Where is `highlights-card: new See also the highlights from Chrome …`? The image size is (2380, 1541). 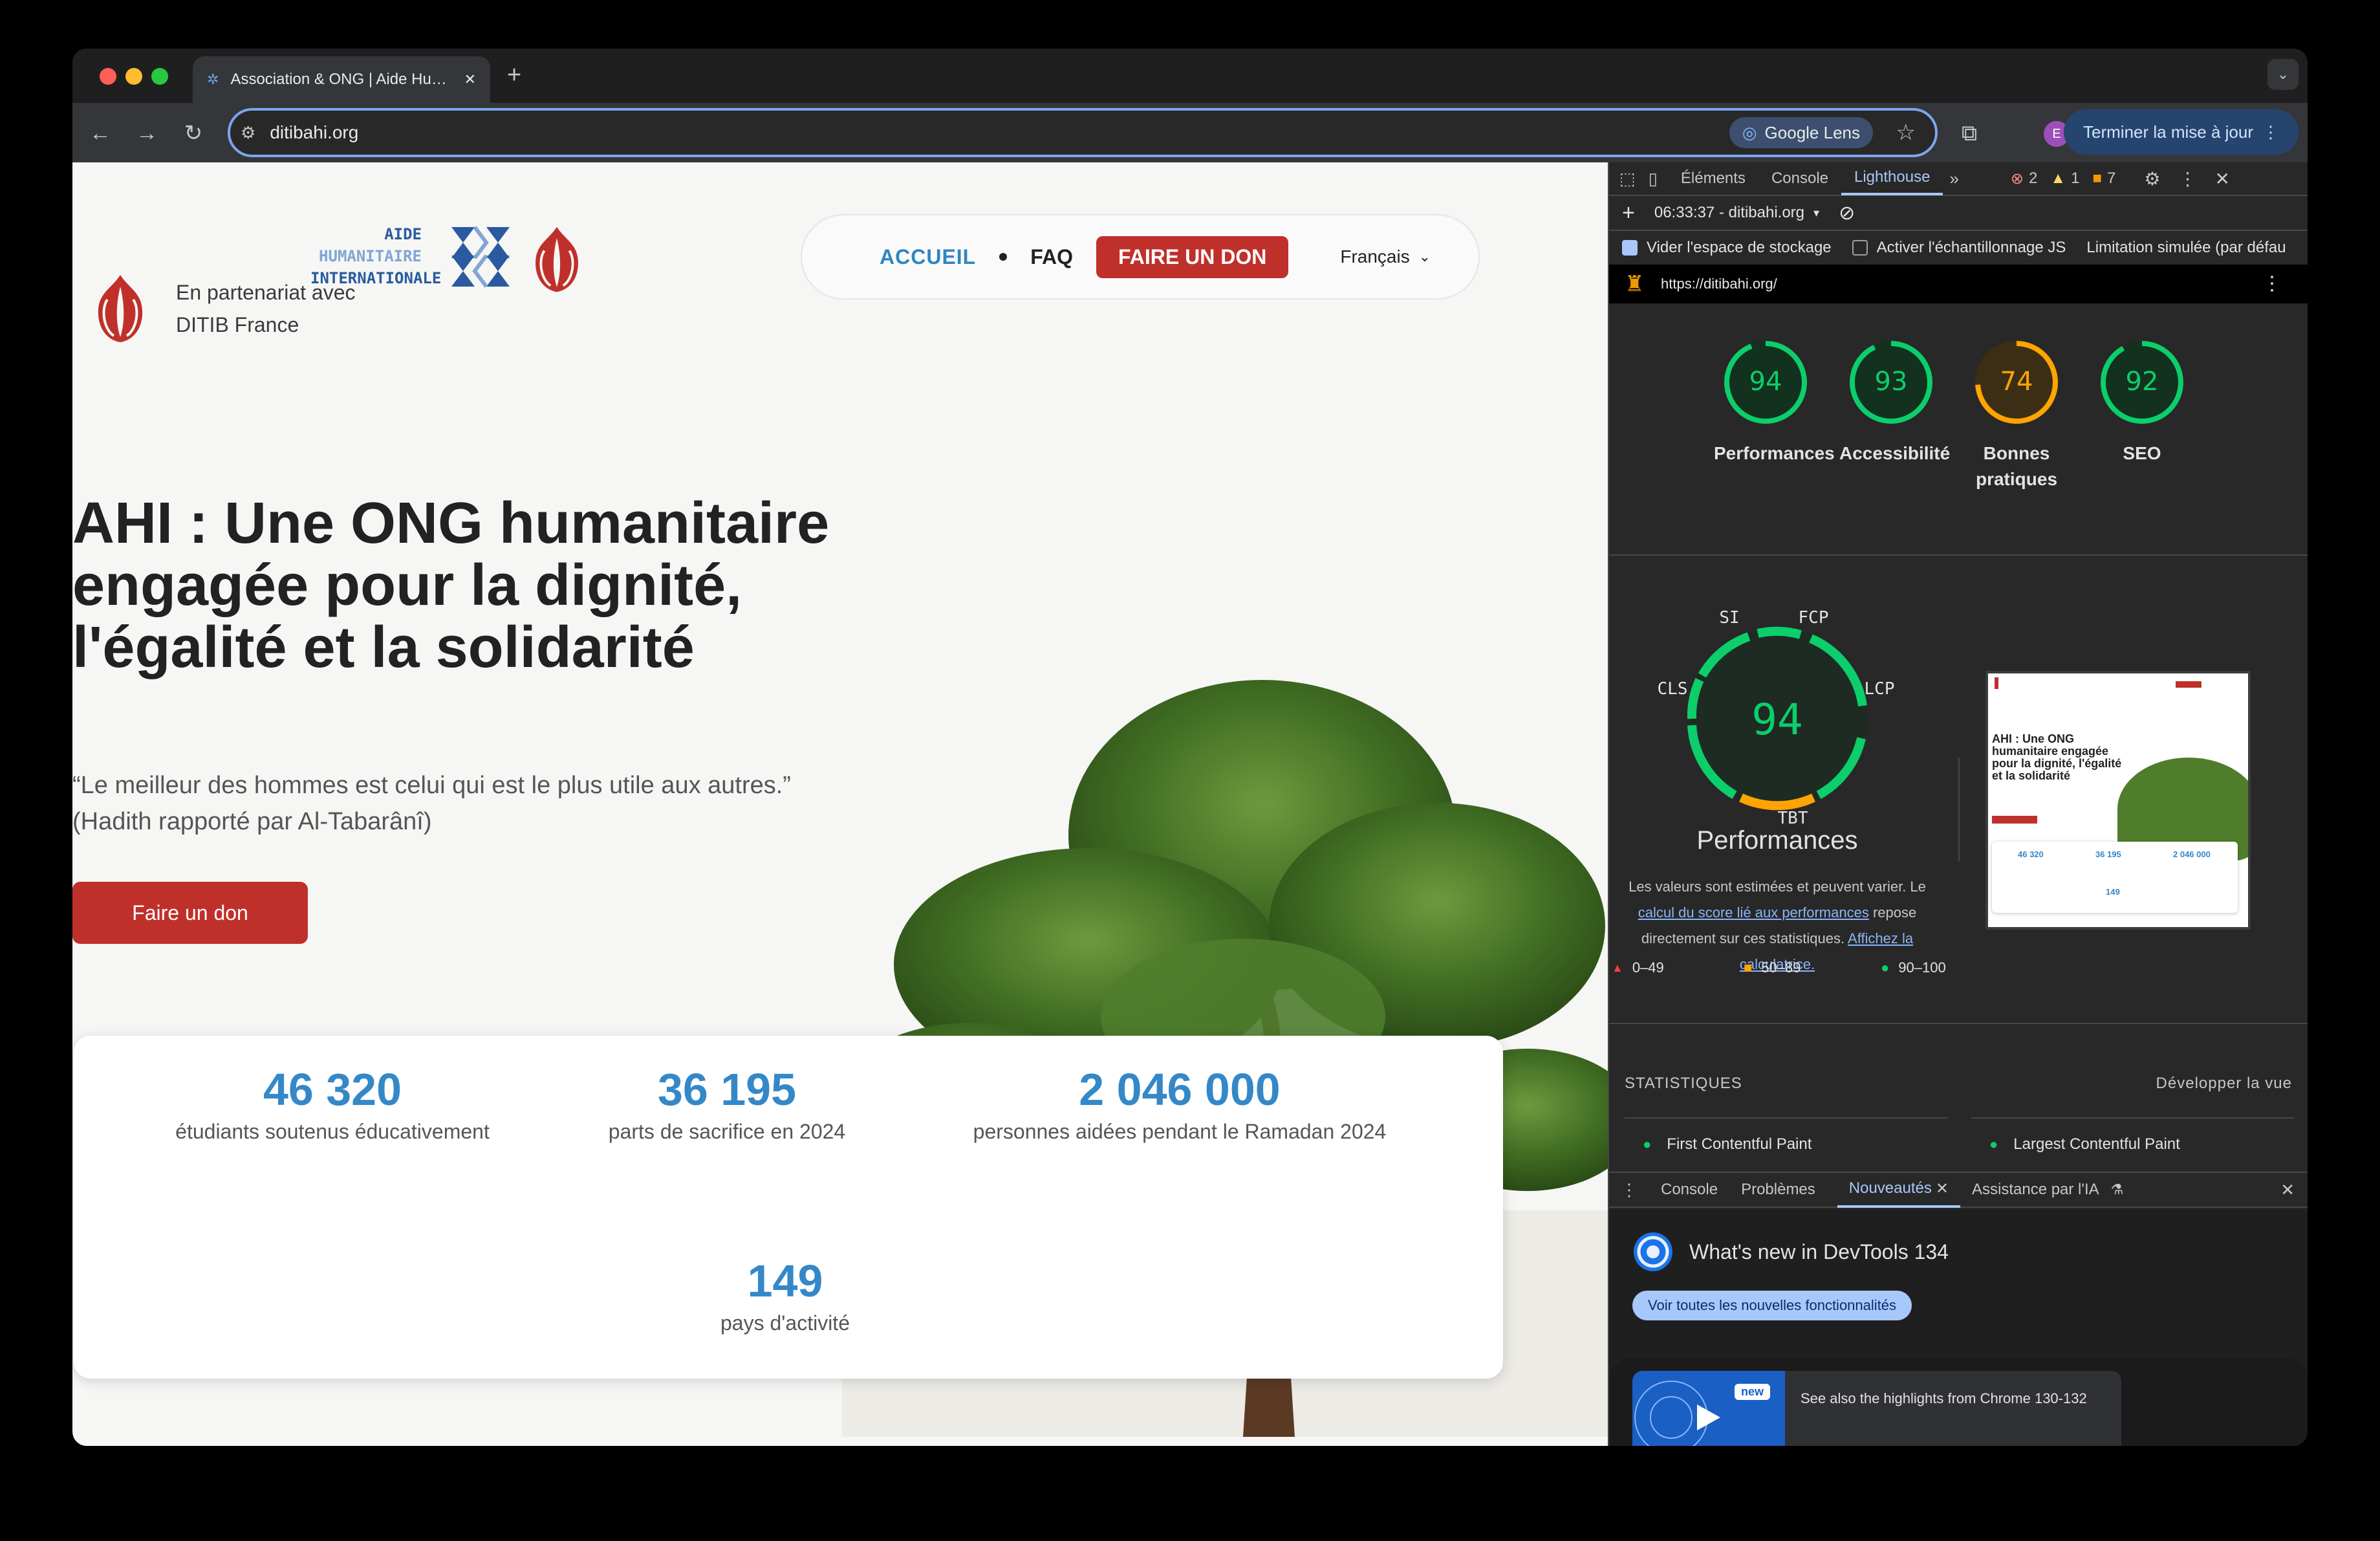
highlights-card: new See also the highlights from Chrome … is located at coordinates (1877, 1408).